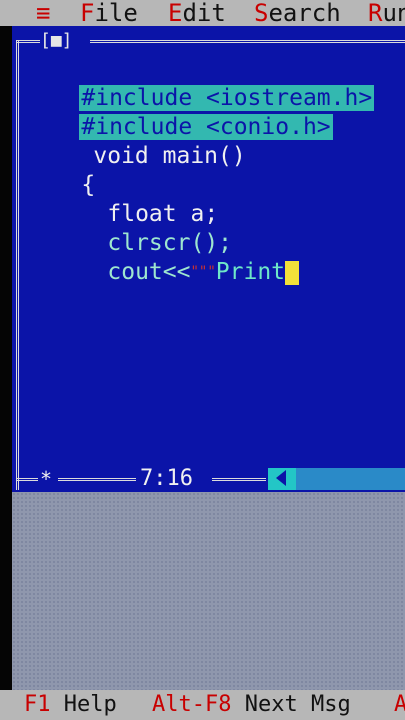 The height and width of the screenshot is (720, 405). I want to click on menu-edit-hotkey: E, so click(175, 13).